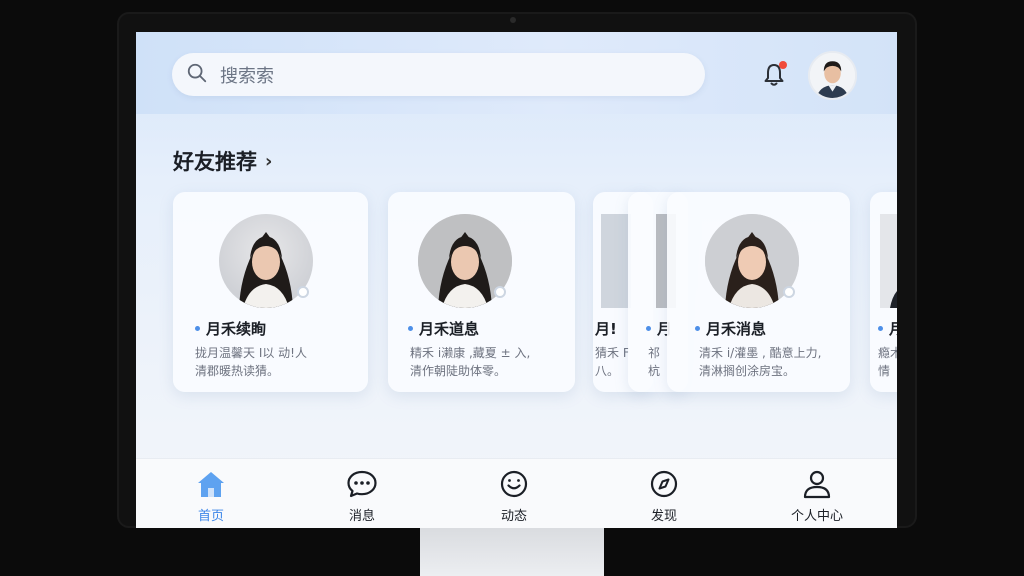 This screenshot has height=576, width=1024. I want to click on friend-card: 月禾消息 清禾 i/灌墨 , 酷意上力, 清淋搁创涂房宝。, so click(758, 292).